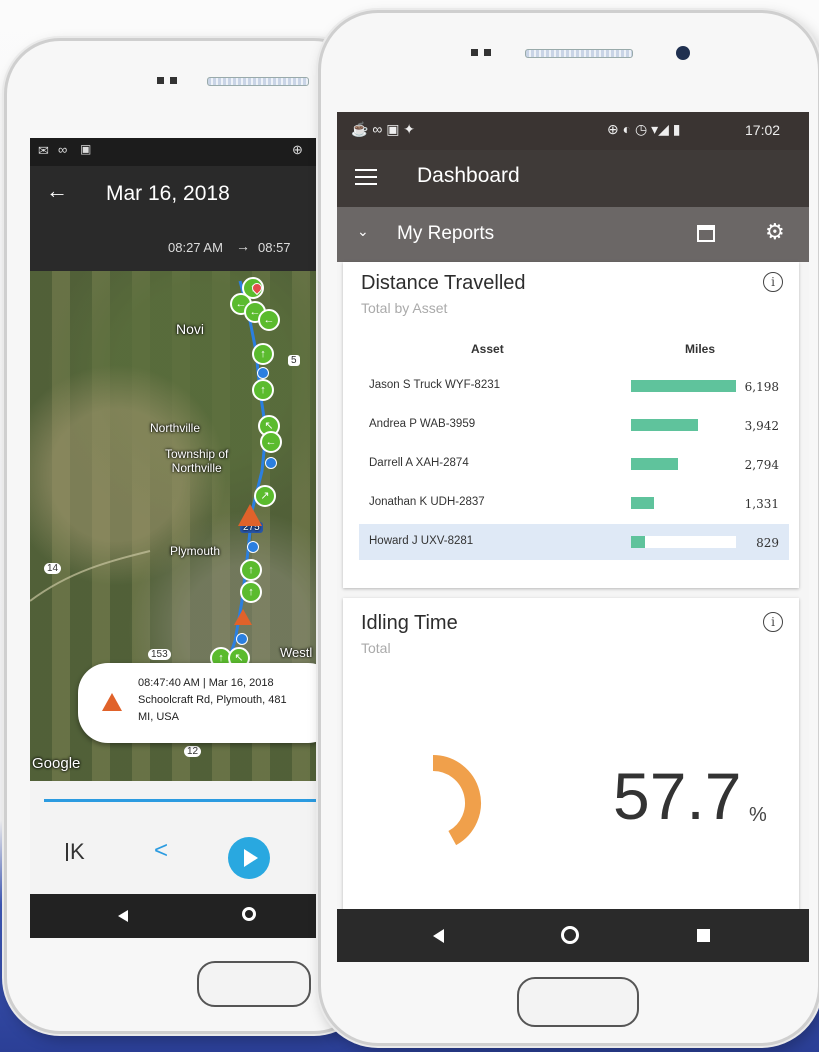 This screenshot has width=819, height=1052. What do you see at coordinates (706, 233) in the screenshot?
I see `calendar-icon` at bounding box center [706, 233].